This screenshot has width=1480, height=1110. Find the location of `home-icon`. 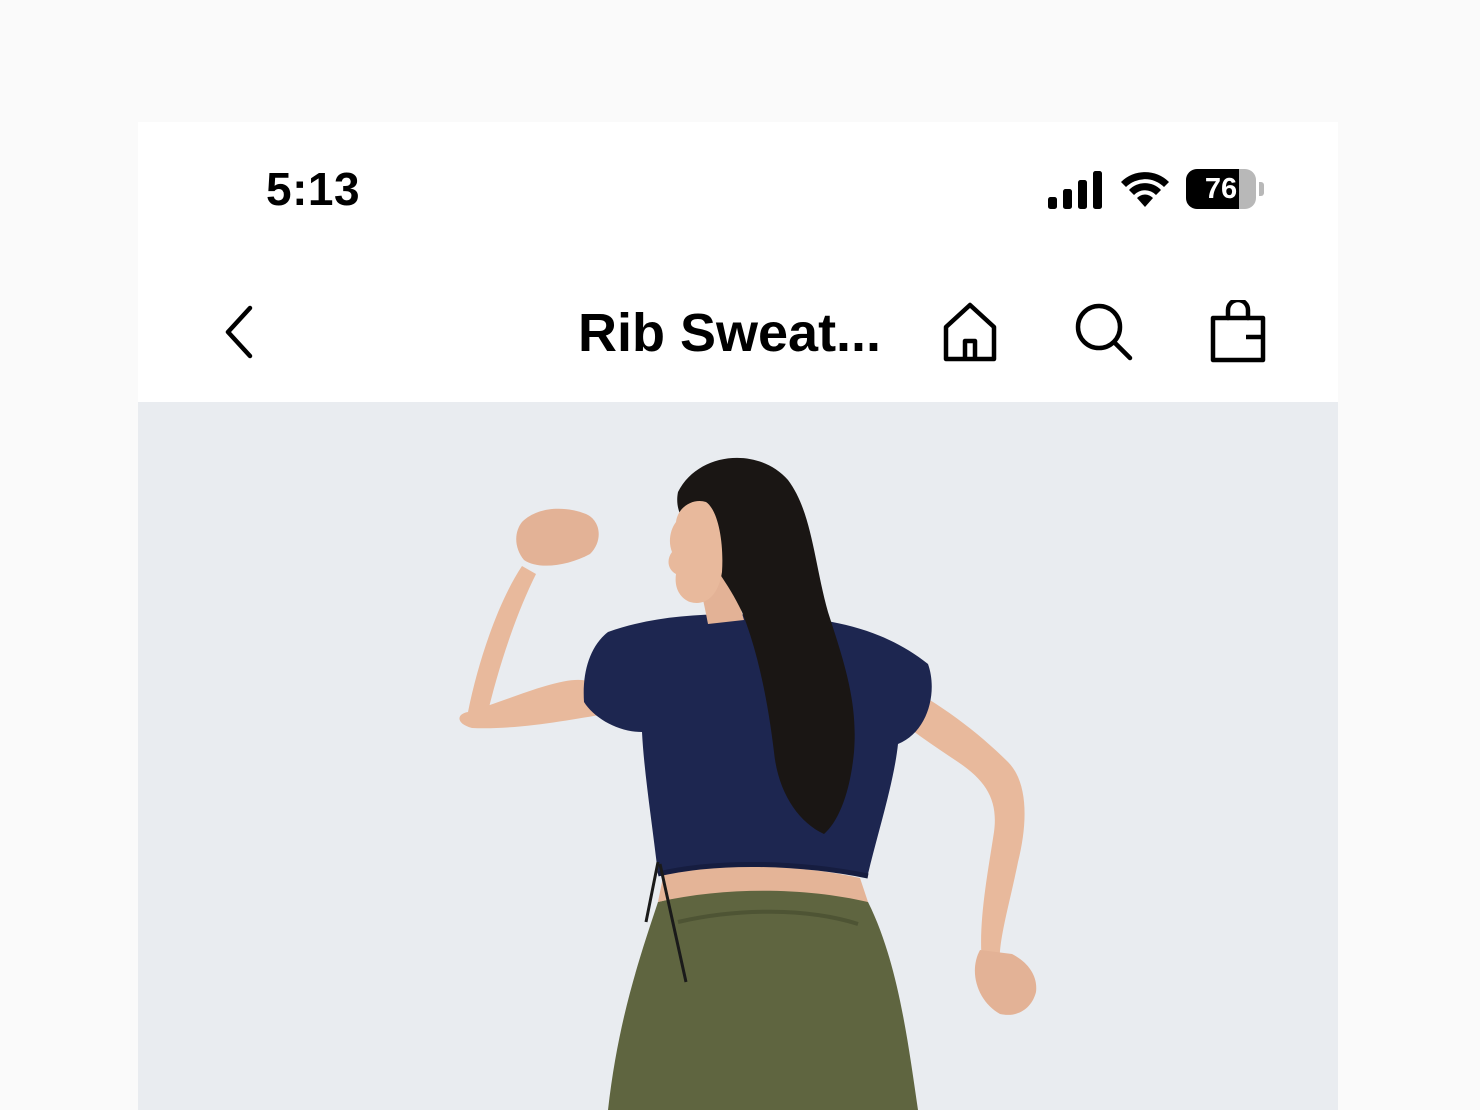

home-icon is located at coordinates (970, 332).